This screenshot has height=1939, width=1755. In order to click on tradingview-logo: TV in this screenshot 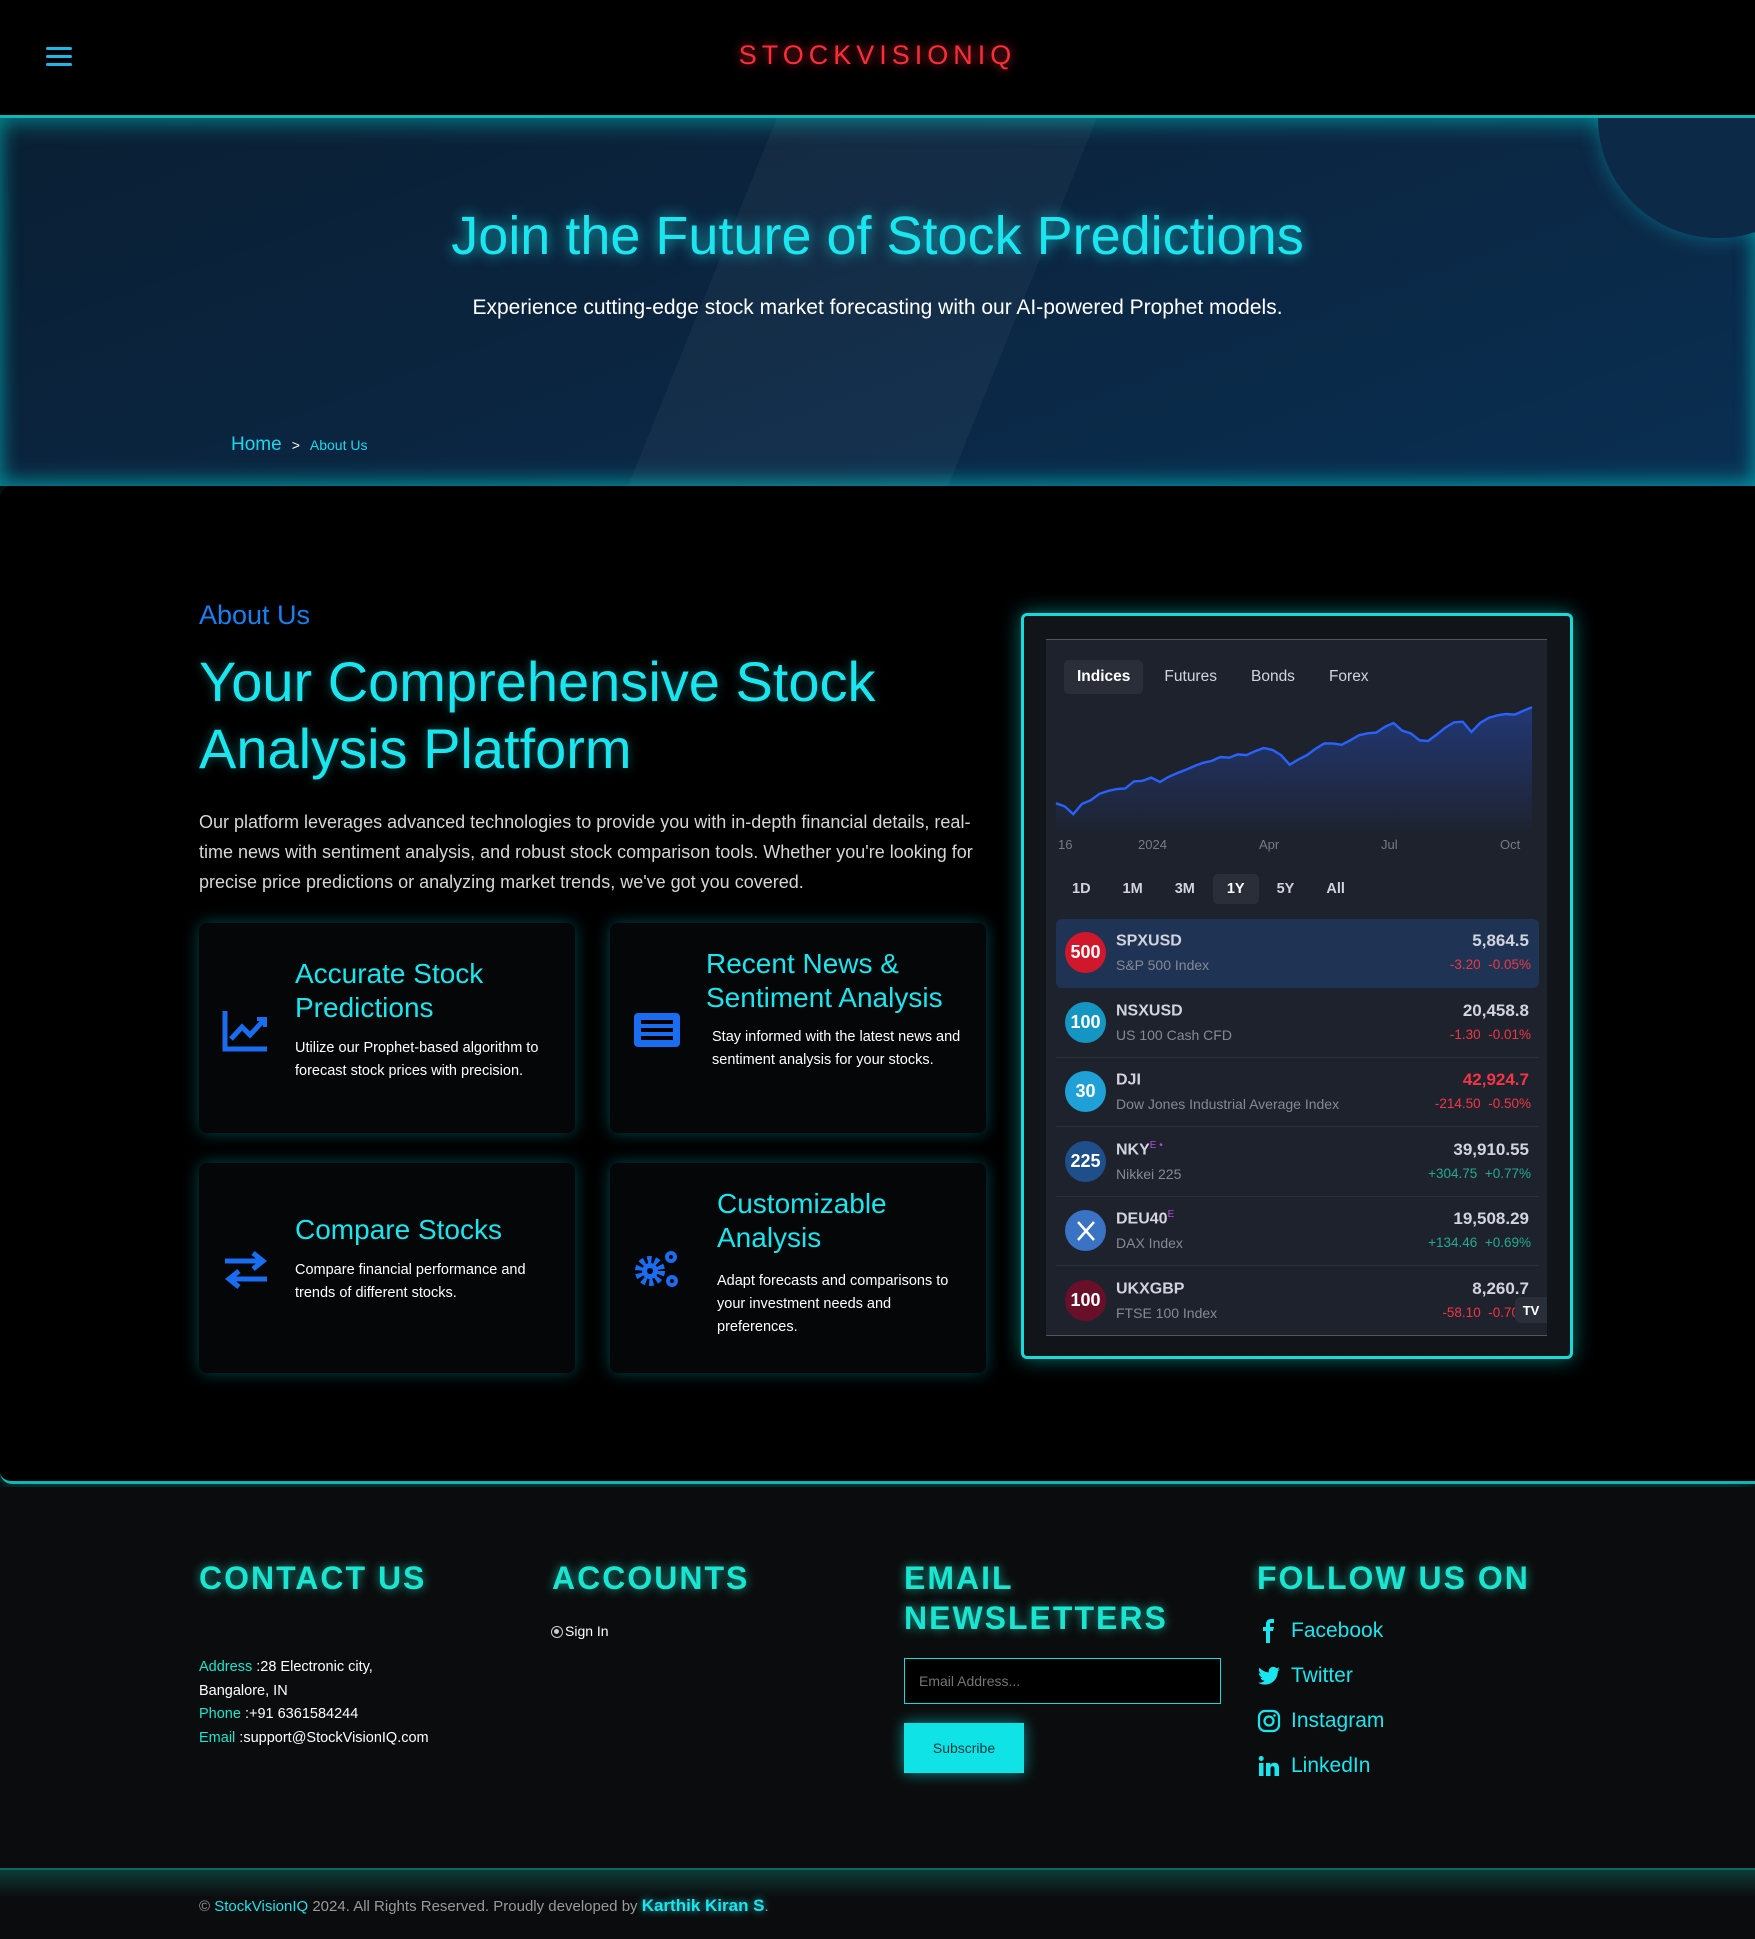, I will do `click(1531, 1310)`.